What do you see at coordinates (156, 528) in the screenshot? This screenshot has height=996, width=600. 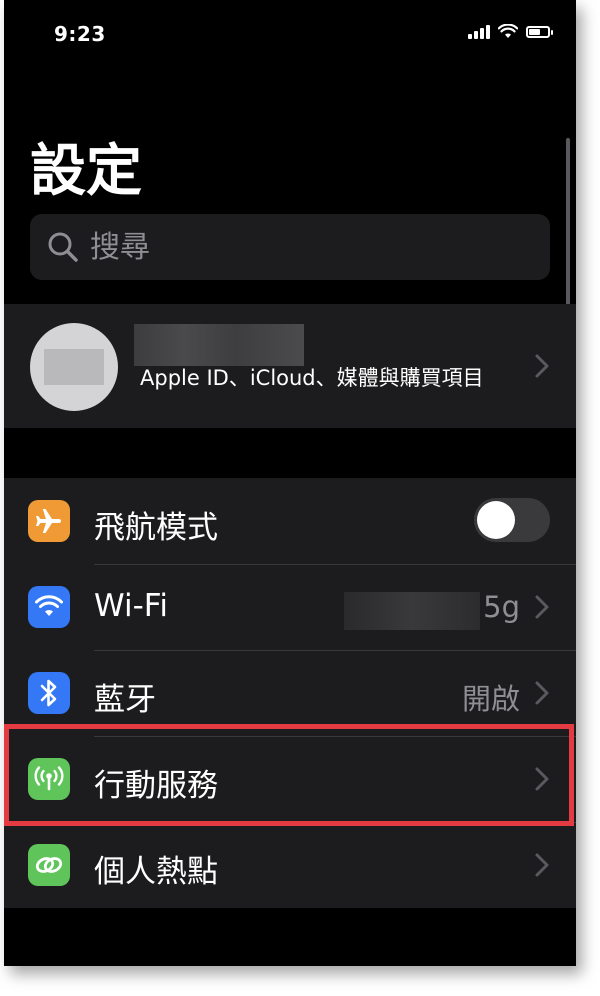 I see `settings-row-label: 飛航模式` at bounding box center [156, 528].